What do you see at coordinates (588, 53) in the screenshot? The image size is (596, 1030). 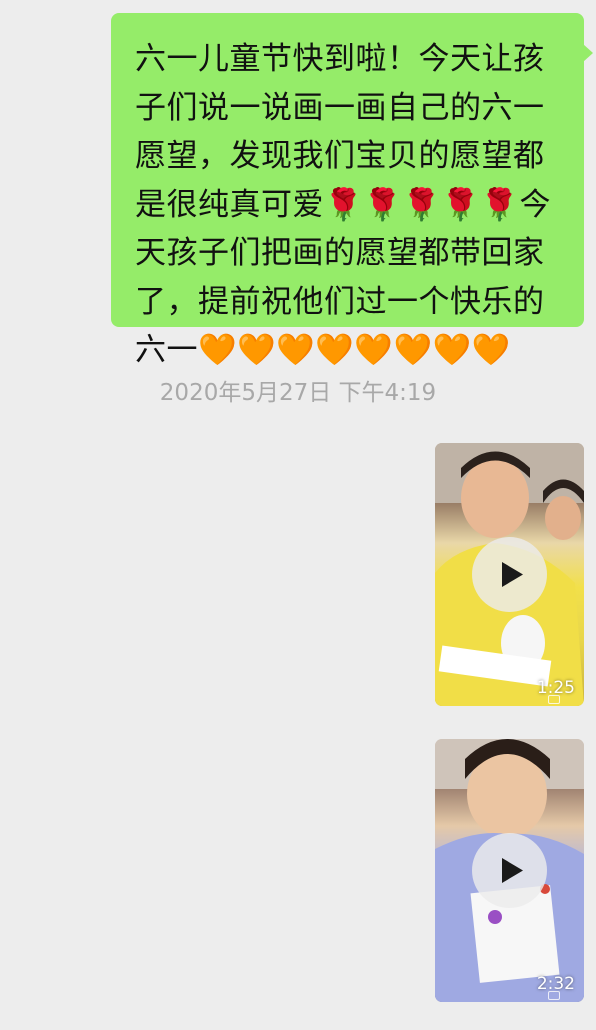 I see `bubble-tail` at bounding box center [588, 53].